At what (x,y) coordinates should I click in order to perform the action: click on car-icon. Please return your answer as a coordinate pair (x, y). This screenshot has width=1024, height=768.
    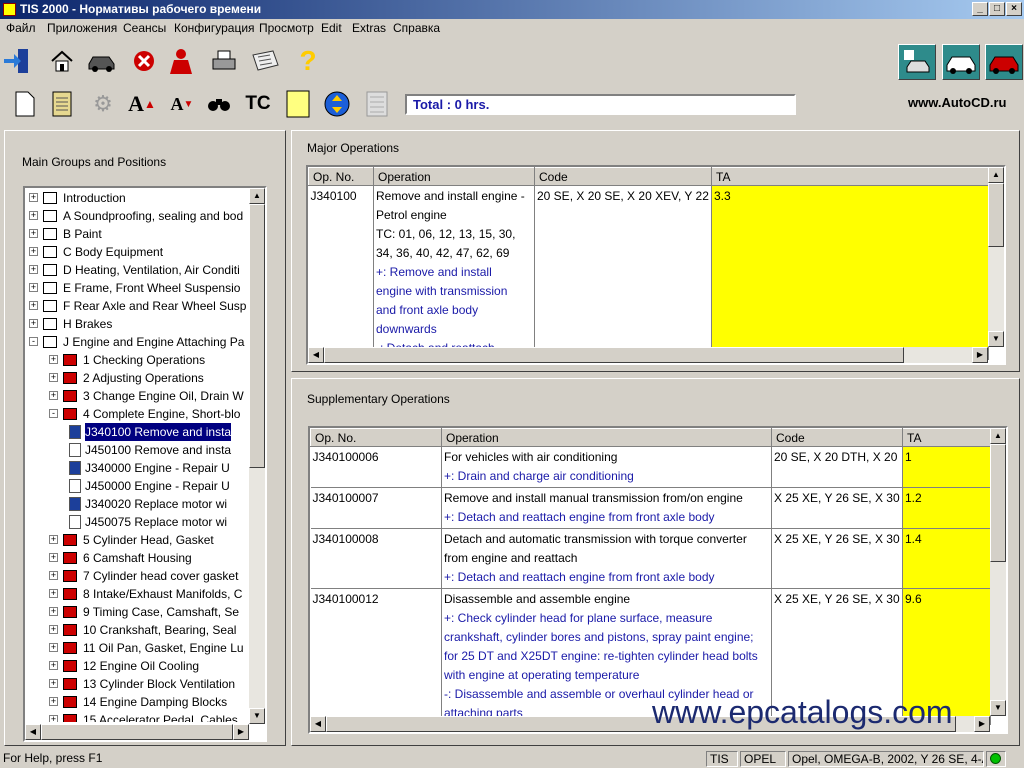
    Looking at the image, I should click on (101, 61).